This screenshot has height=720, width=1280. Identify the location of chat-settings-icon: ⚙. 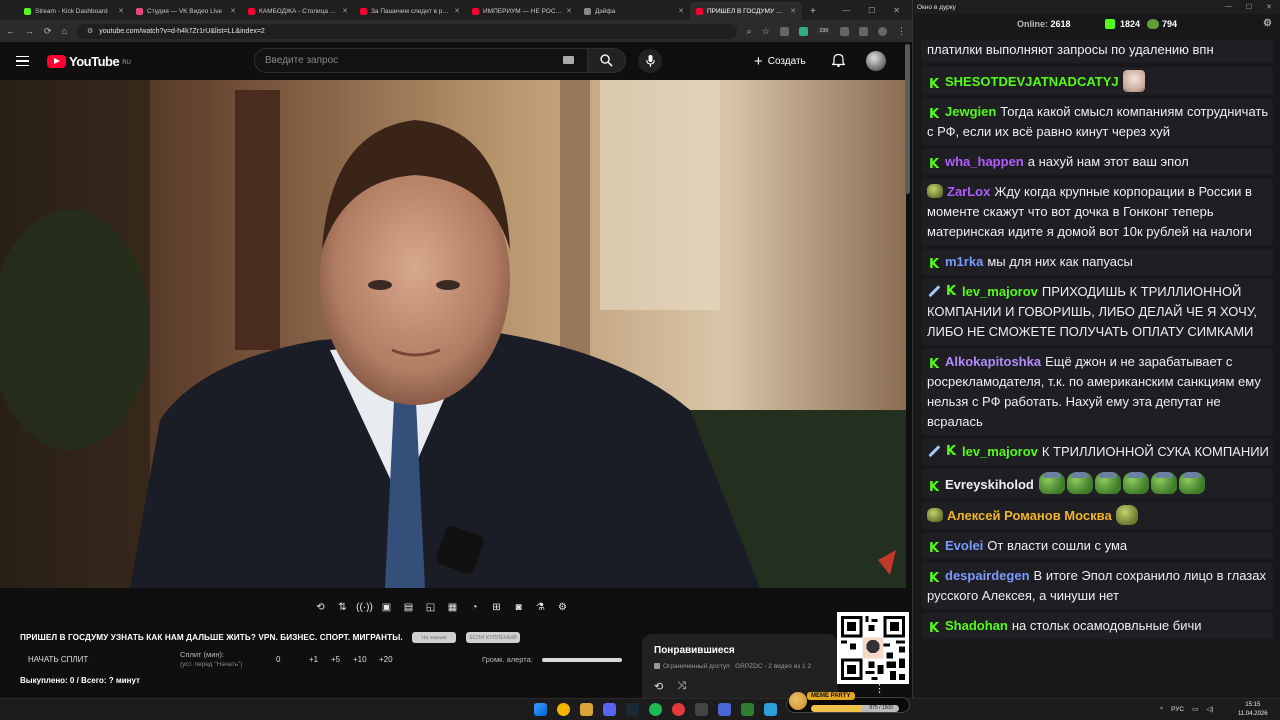
(1267, 23).